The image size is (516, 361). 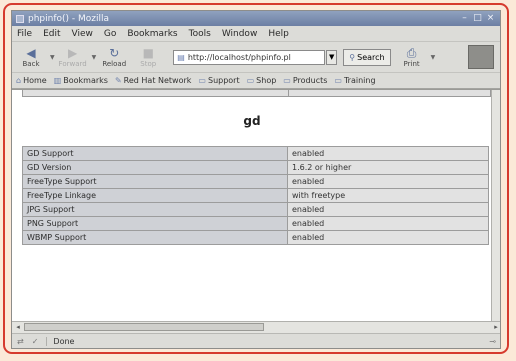 I want to click on offline-icon: ⇄, so click(x=20, y=341).